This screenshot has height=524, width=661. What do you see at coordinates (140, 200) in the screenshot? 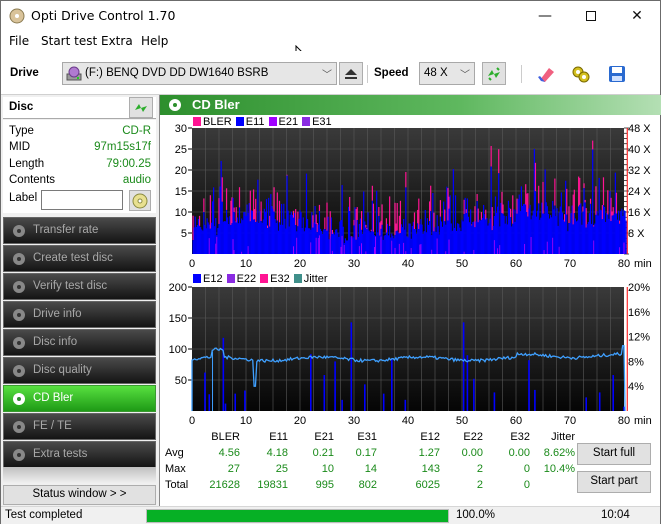
I see `label-apply-button` at bounding box center [140, 200].